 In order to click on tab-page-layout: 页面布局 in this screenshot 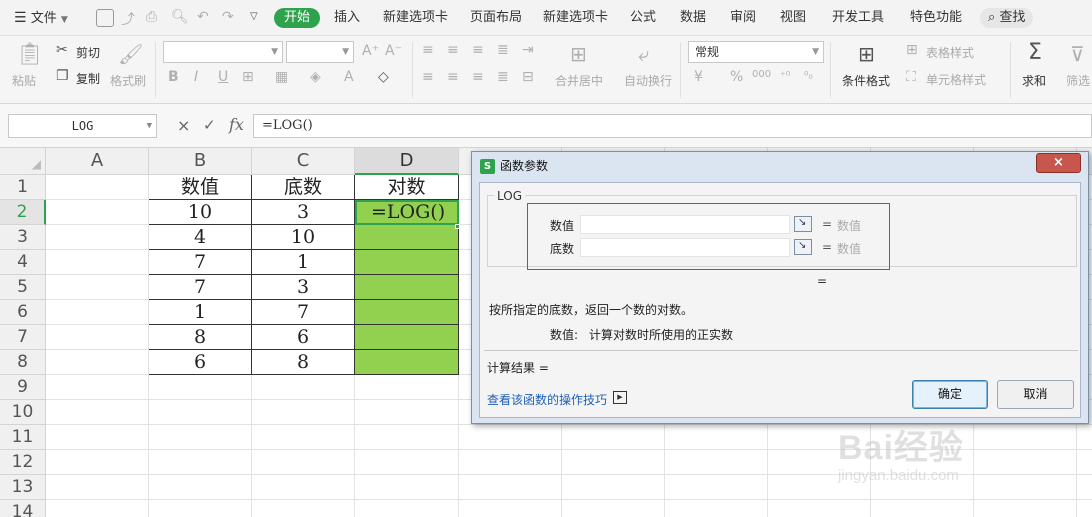, I will do `click(496, 18)`.